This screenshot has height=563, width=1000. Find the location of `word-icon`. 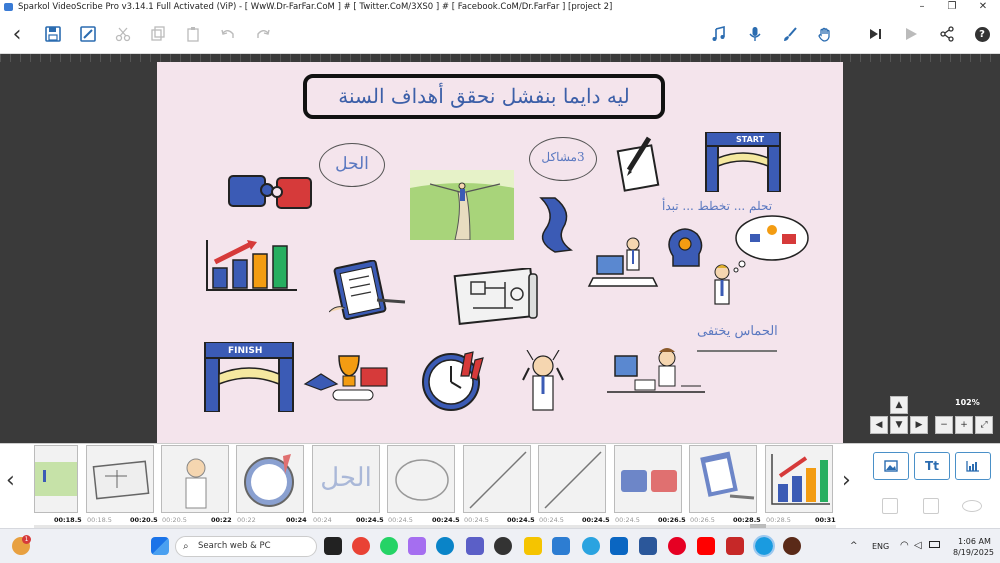

word-icon is located at coordinates (648, 546).